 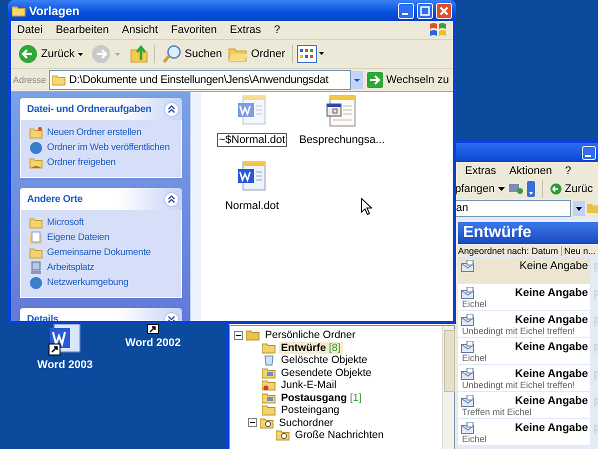 What do you see at coordinates (70, 267) in the screenshot?
I see `task-link: Arbeitsplatz` at bounding box center [70, 267].